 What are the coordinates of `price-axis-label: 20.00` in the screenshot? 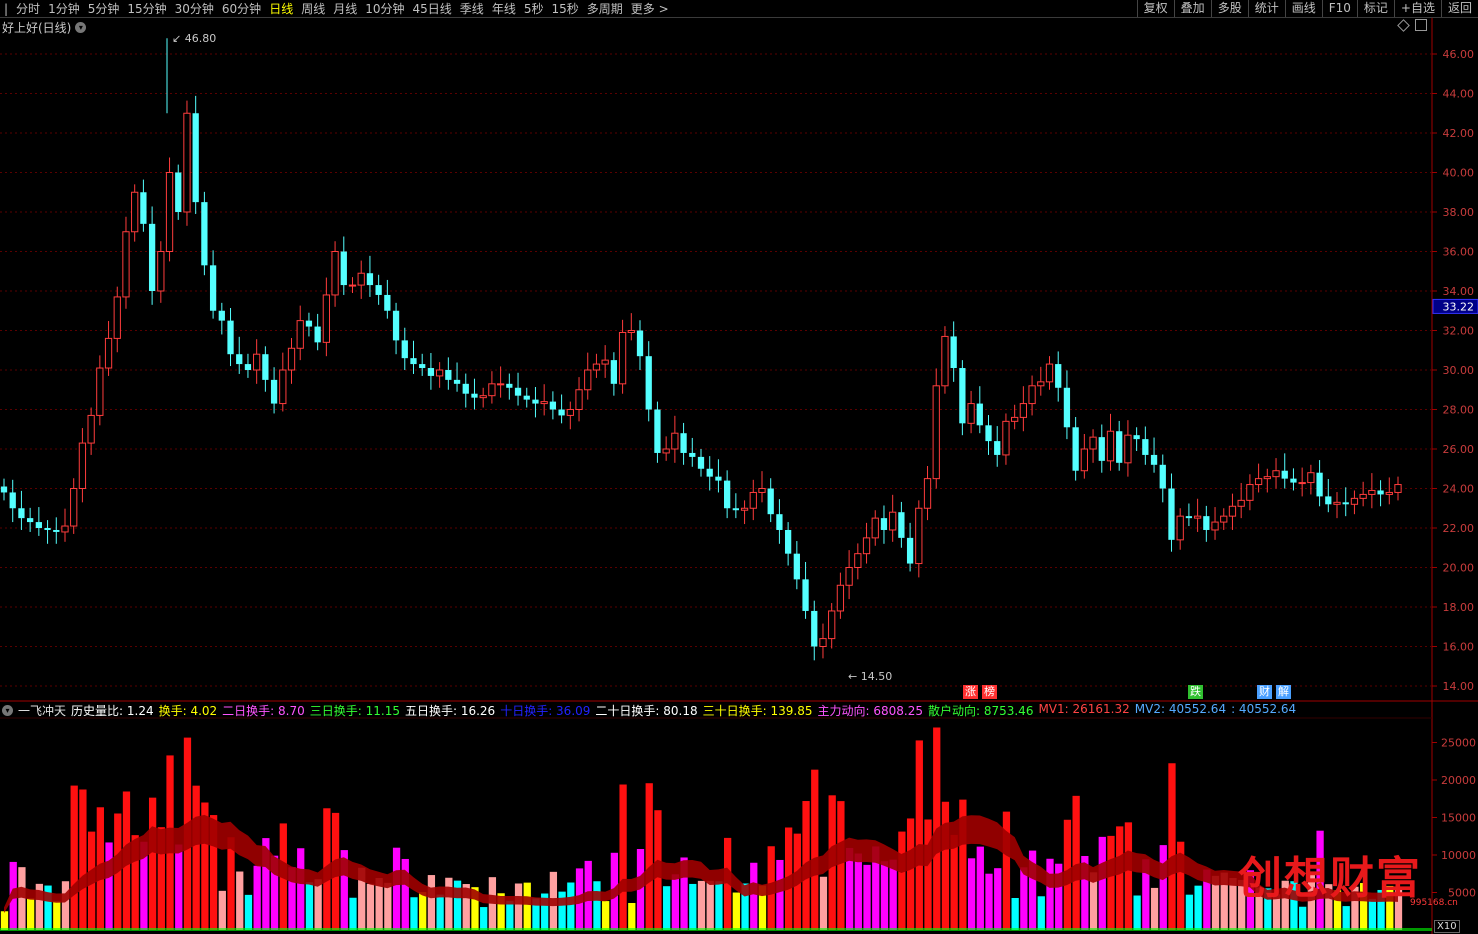 It's located at (1459, 568).